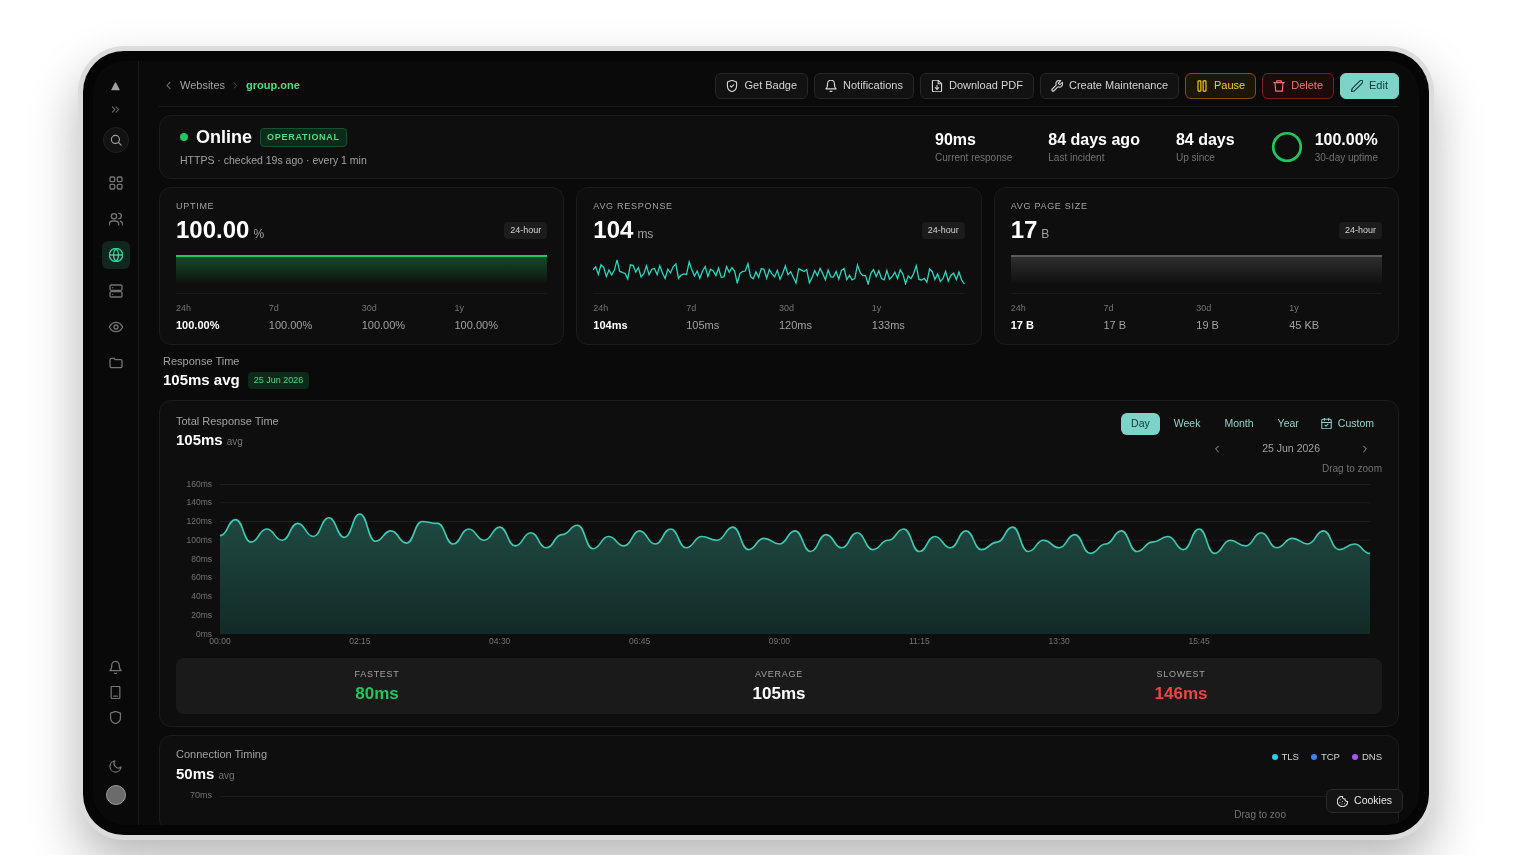 This screenshot has height=855, width=1520. I want to click on search-button, so click(115, 140).